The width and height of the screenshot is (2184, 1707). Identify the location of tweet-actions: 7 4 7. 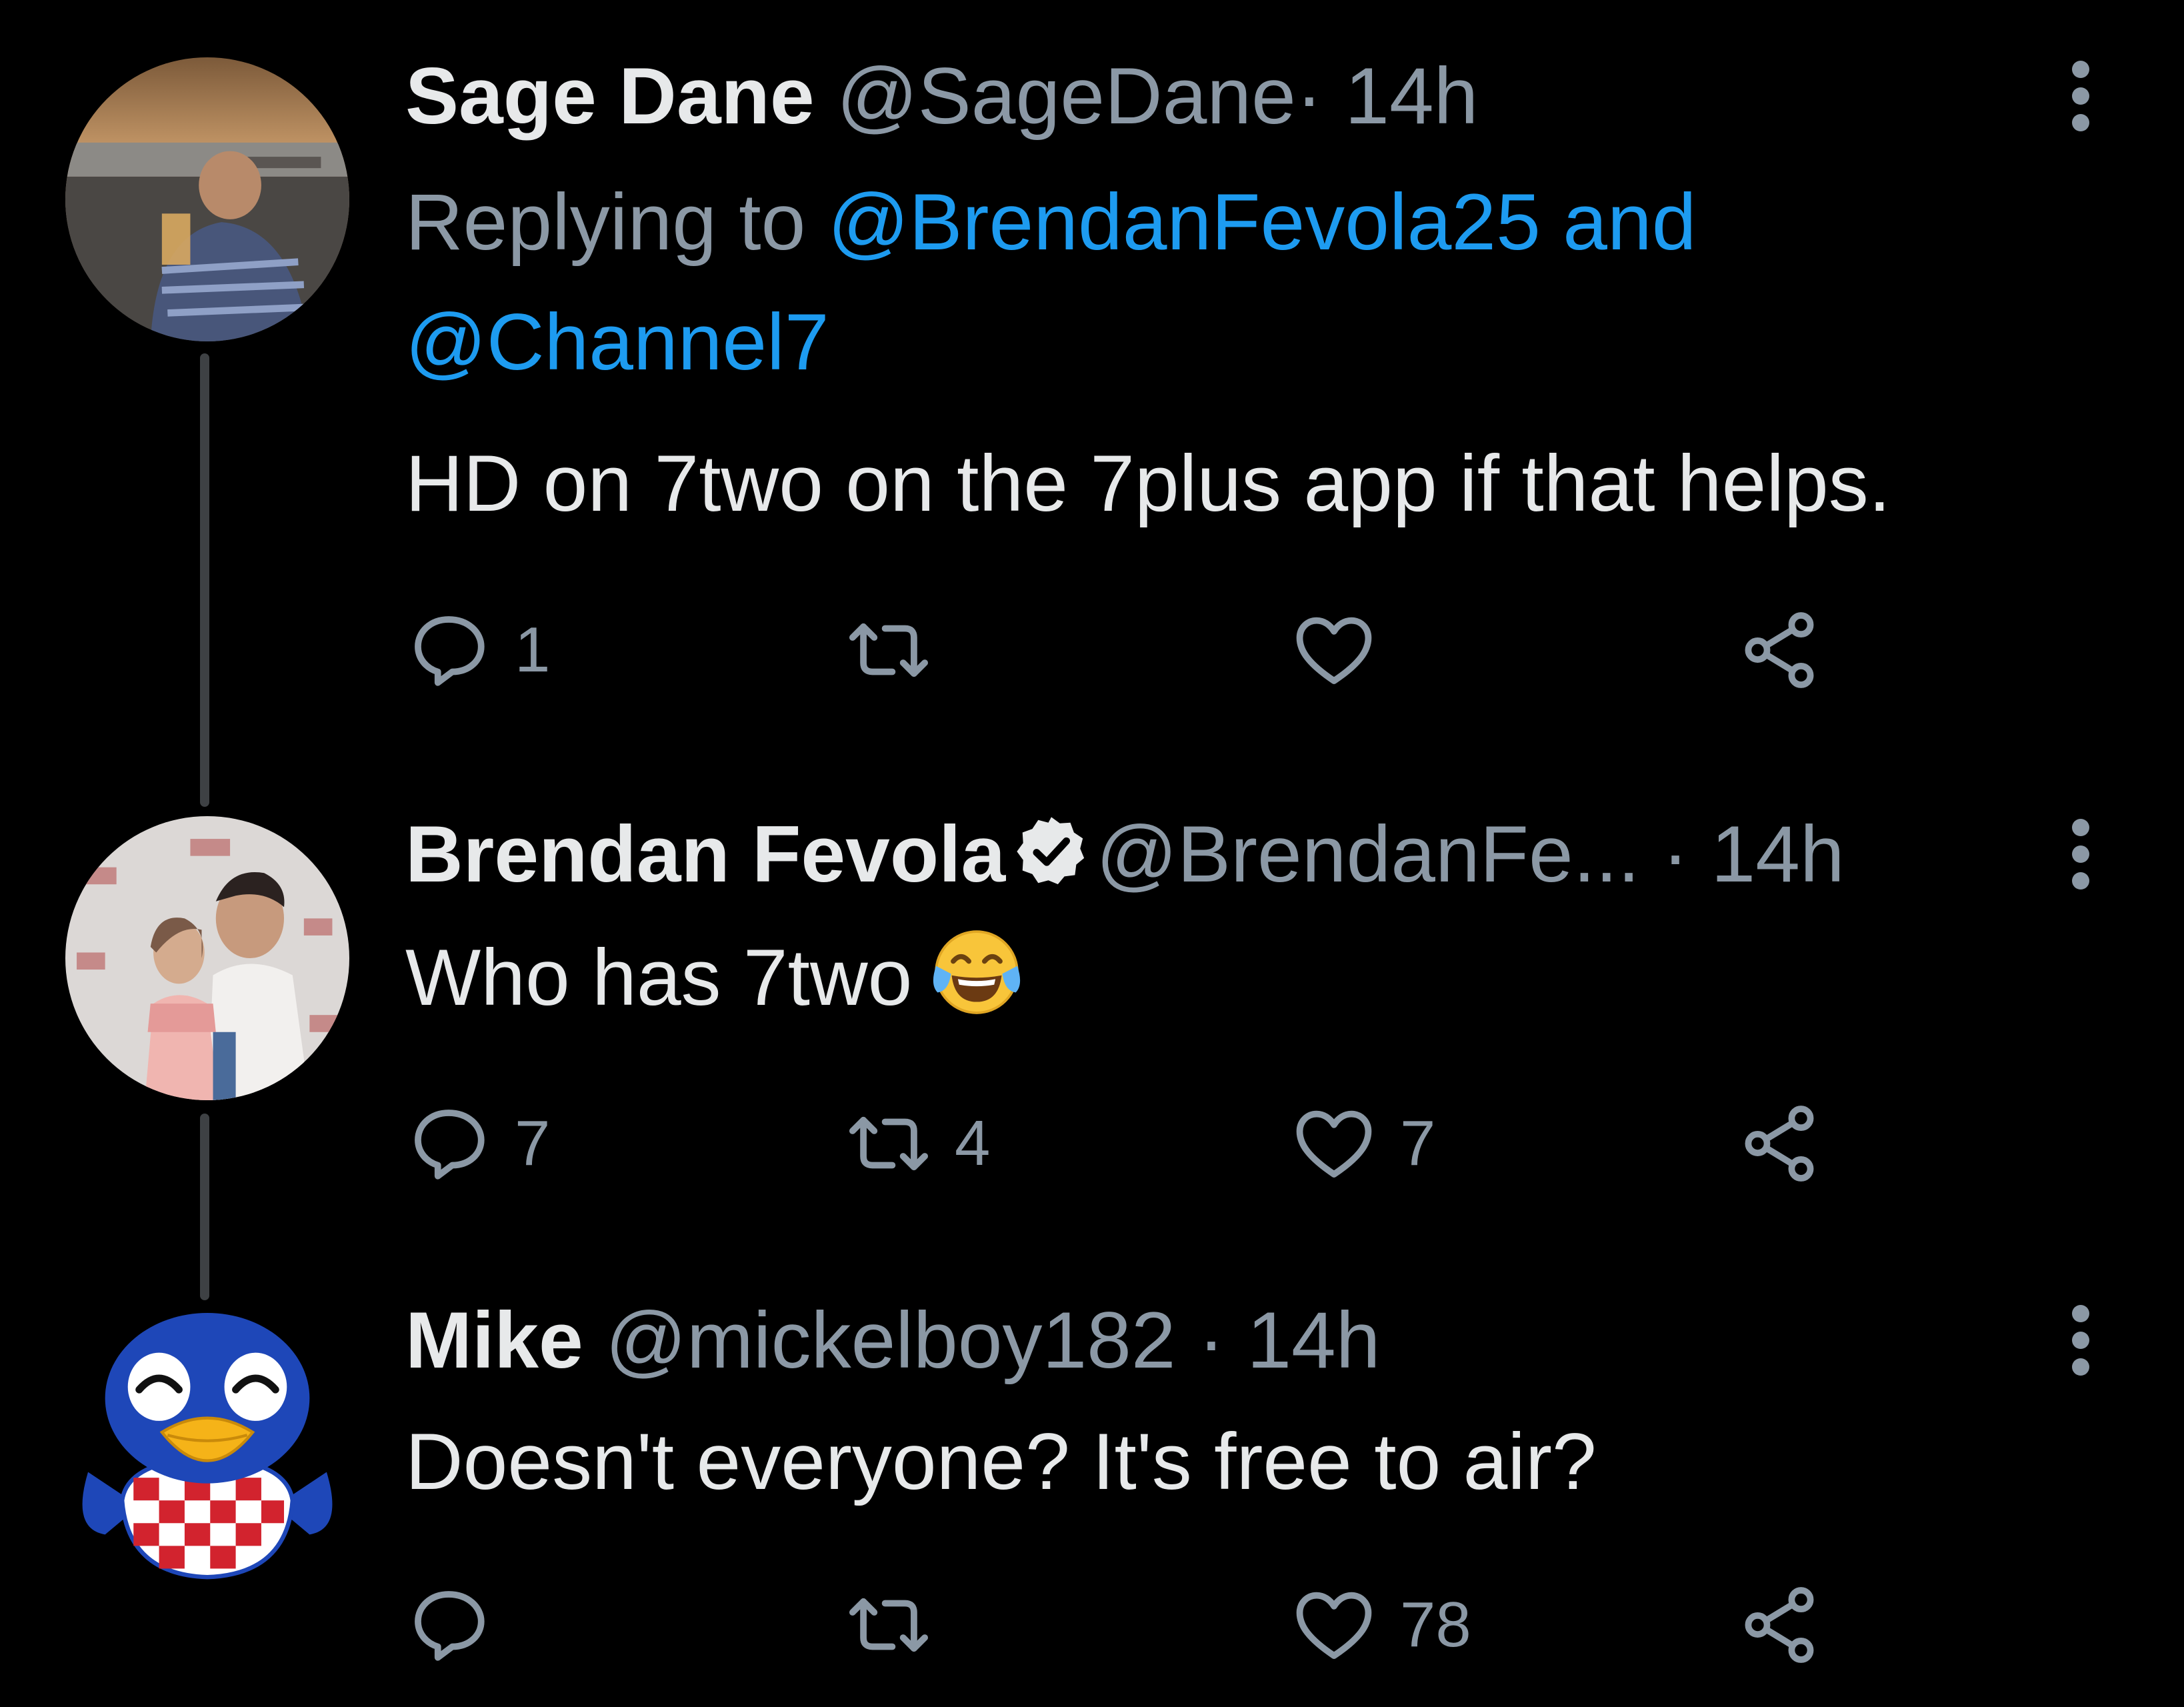
(1238, 1144).